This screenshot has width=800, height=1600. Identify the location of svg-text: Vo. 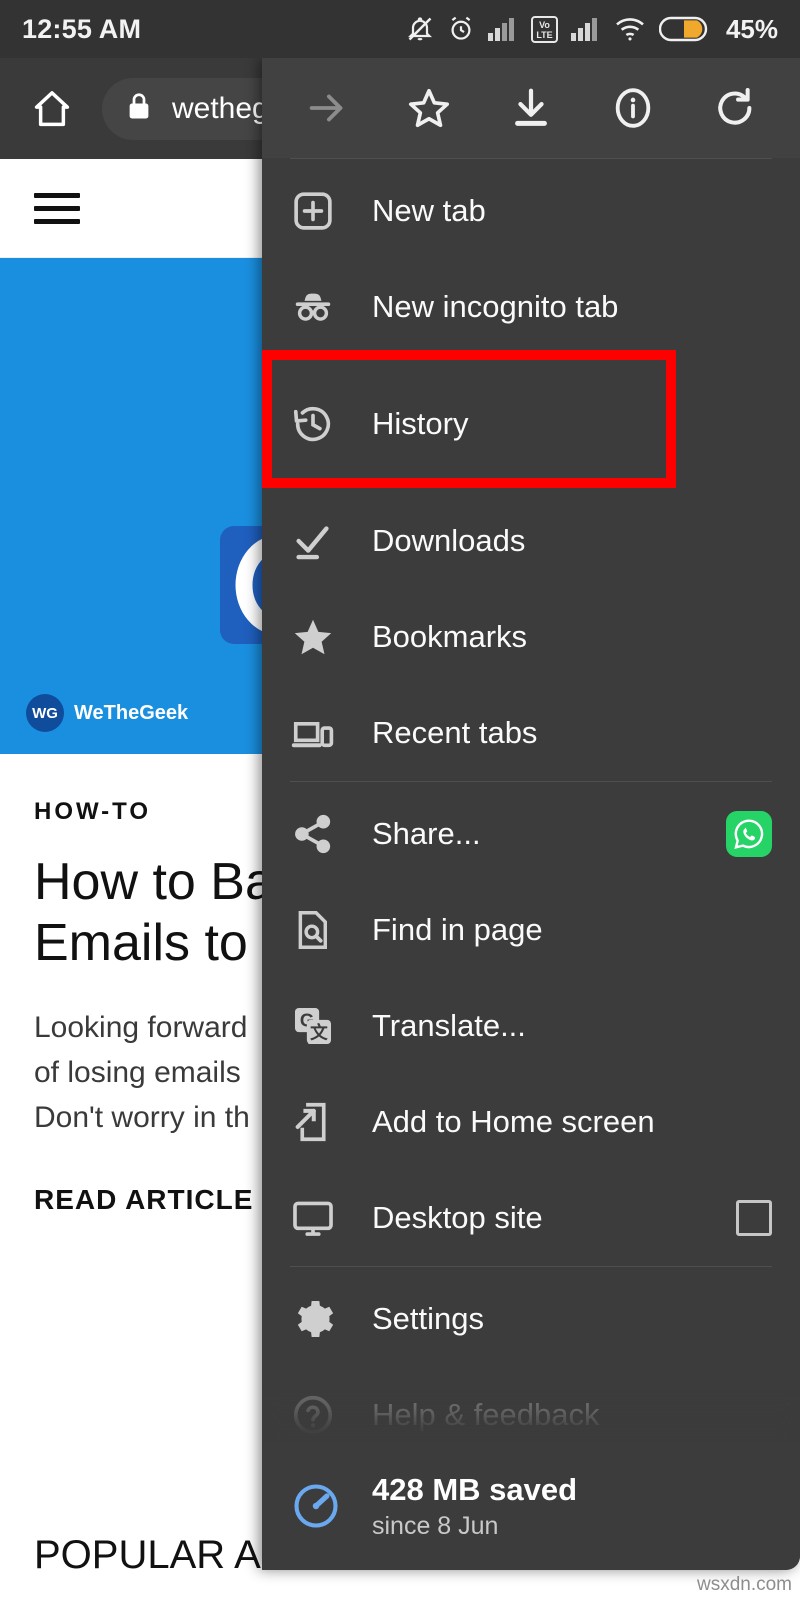
(544, 25).